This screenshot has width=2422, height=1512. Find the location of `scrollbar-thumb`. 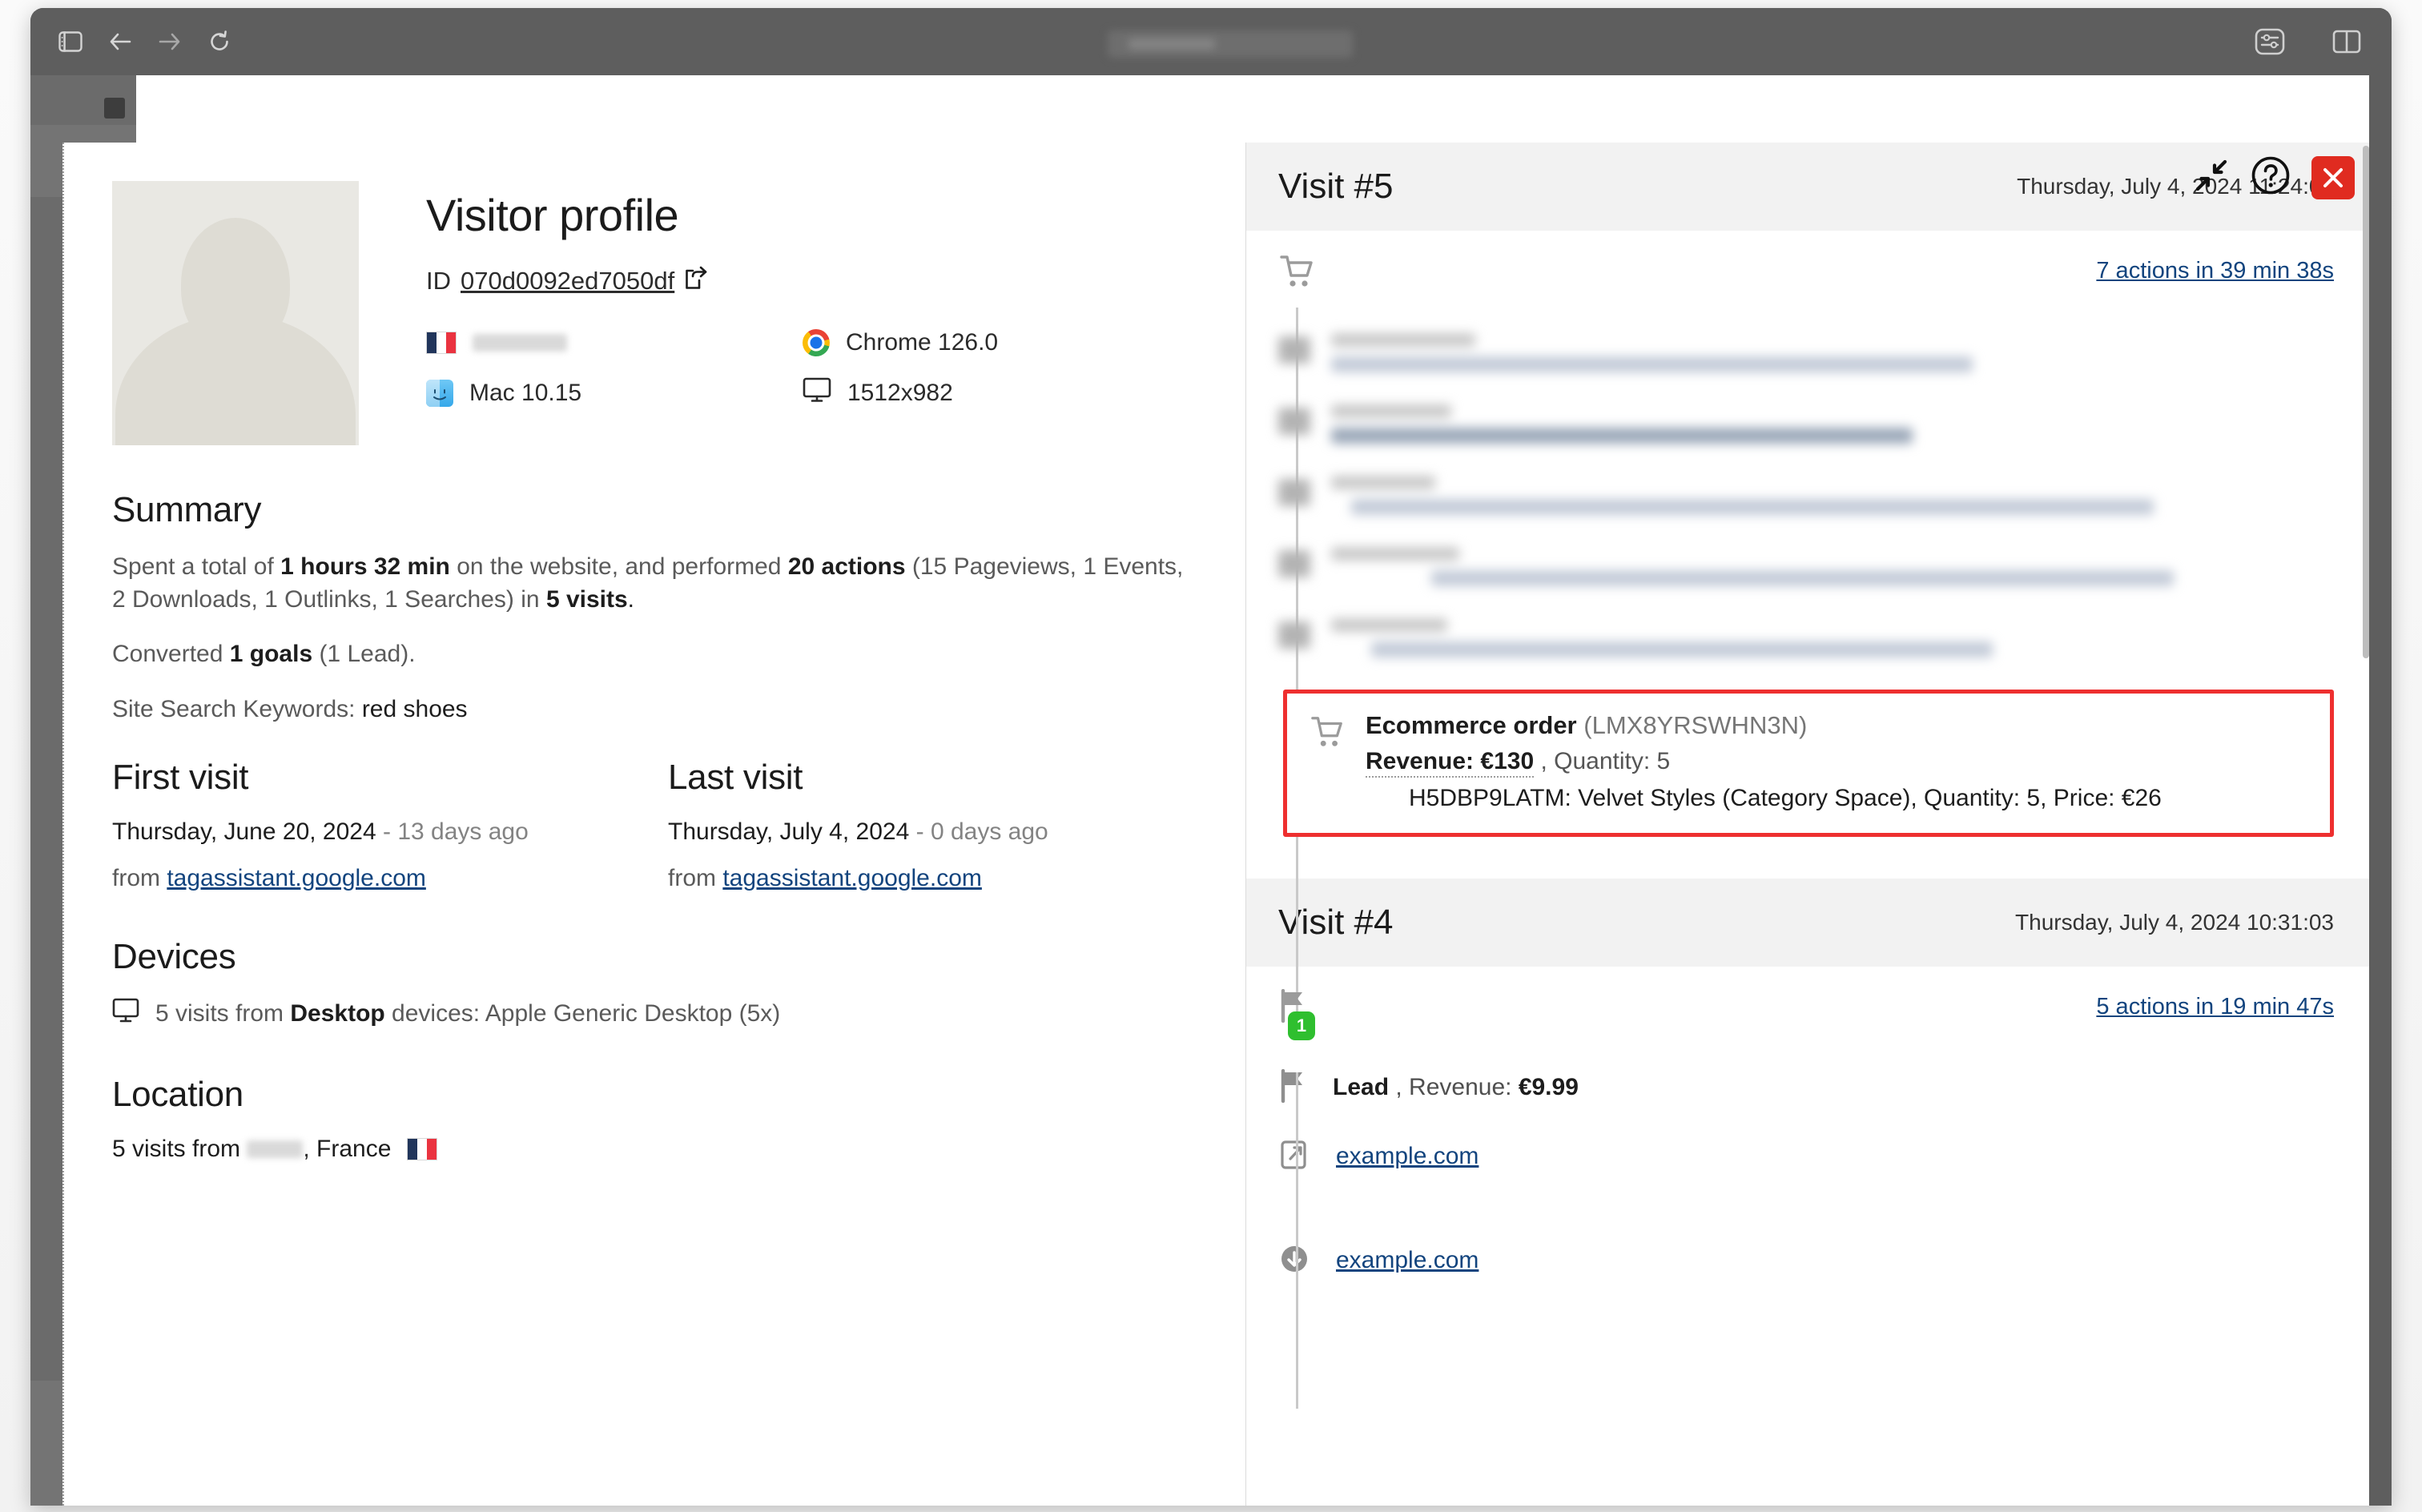

scrollbar-thumb is located at coordinates (2366, 402).